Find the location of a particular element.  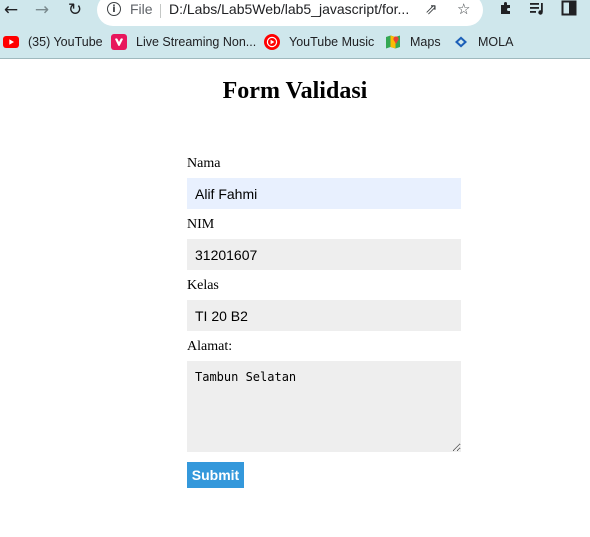

scheme-label: File is located at coordinates (141, 9).